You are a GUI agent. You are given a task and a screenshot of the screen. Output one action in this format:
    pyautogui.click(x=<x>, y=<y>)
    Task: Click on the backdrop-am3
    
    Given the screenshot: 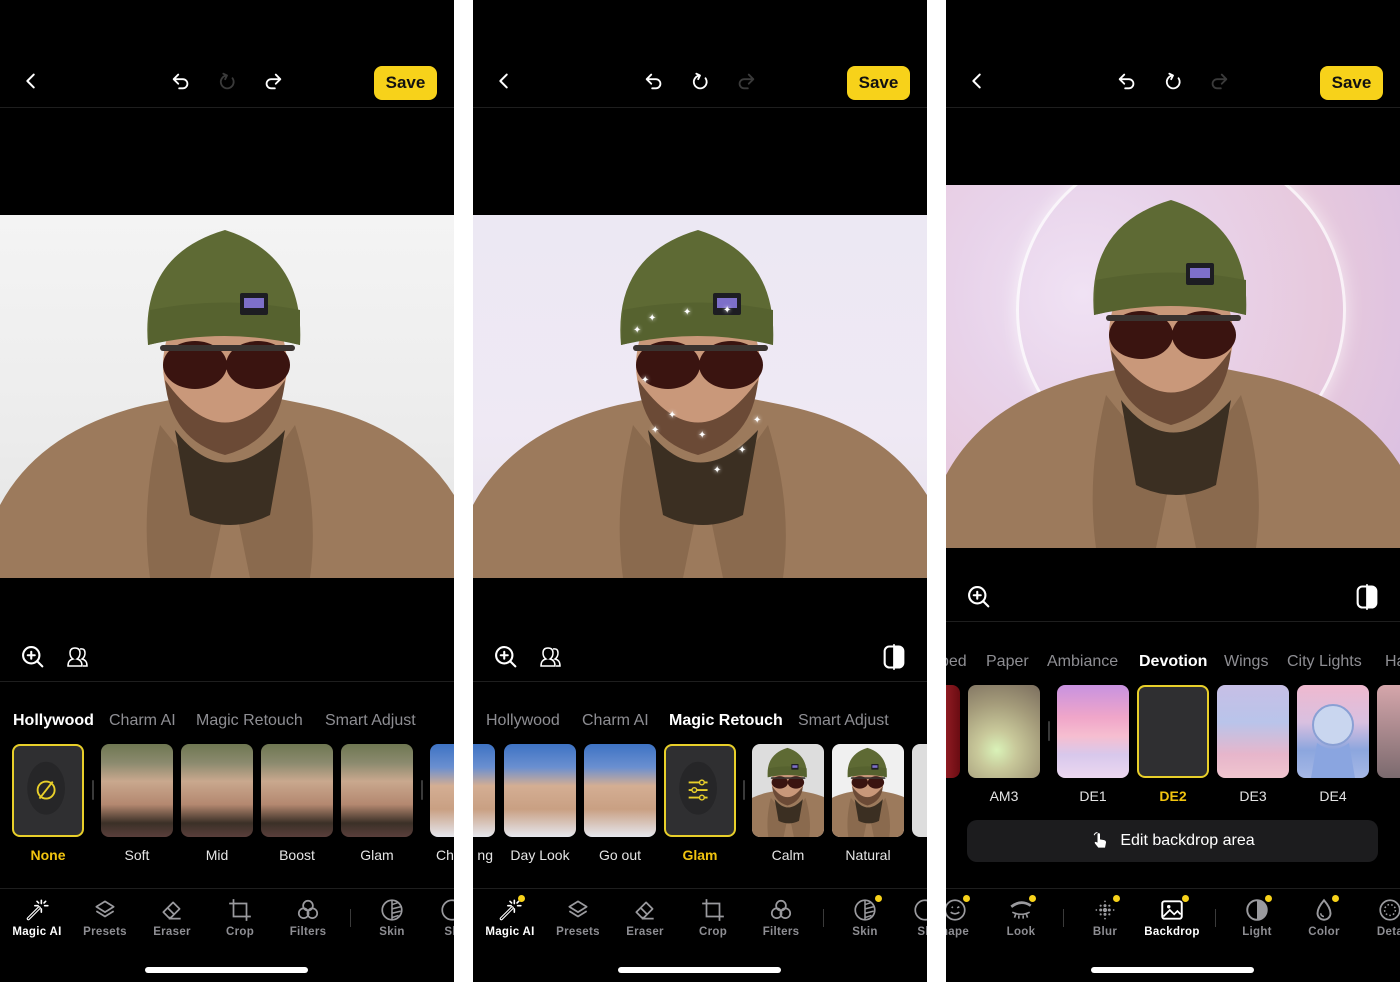 What is the action you would take?
    pyautogui.click(x=1004, y=731)
    